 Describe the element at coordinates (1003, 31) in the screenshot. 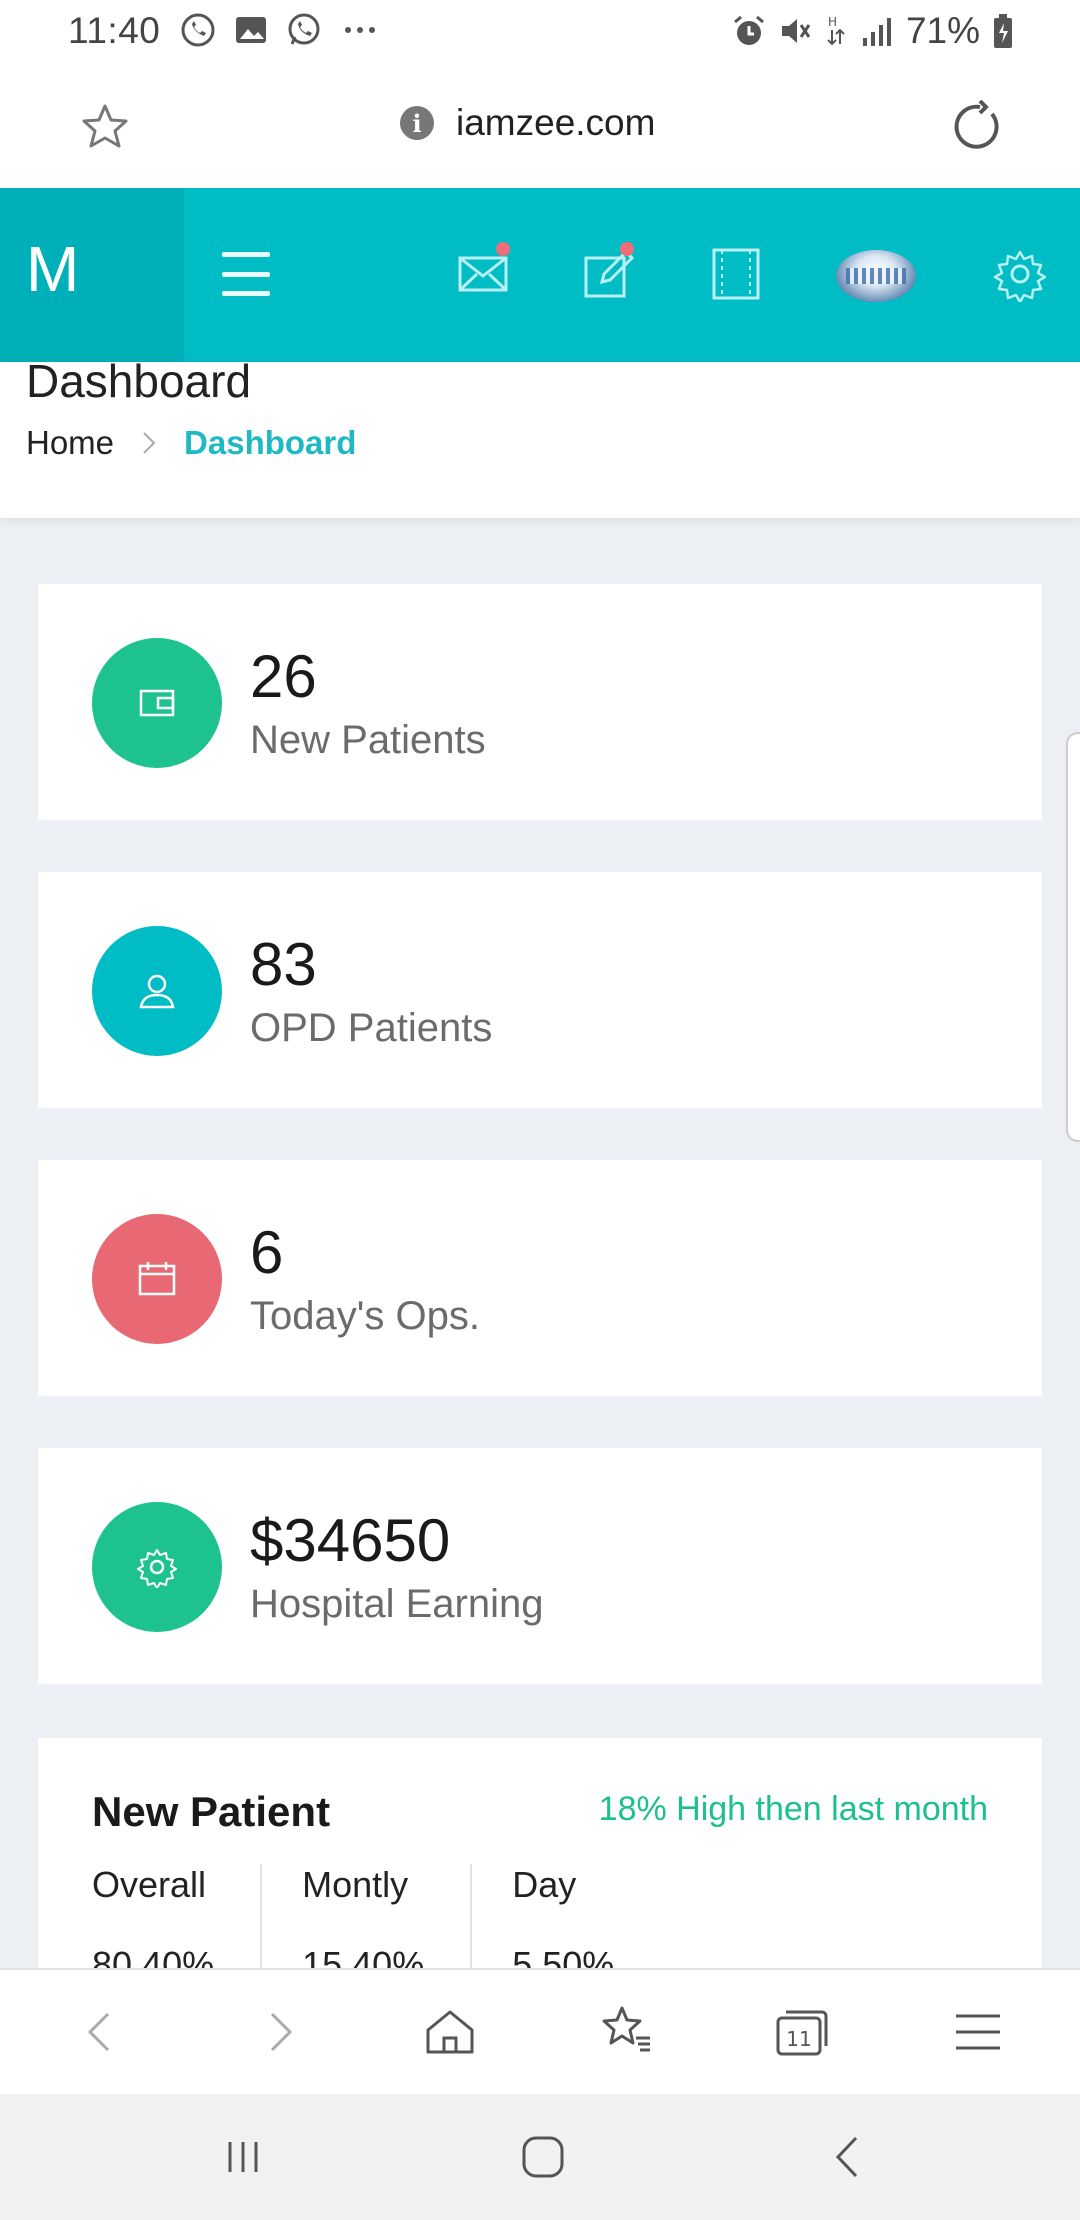

I see `battery-icon` at that location.